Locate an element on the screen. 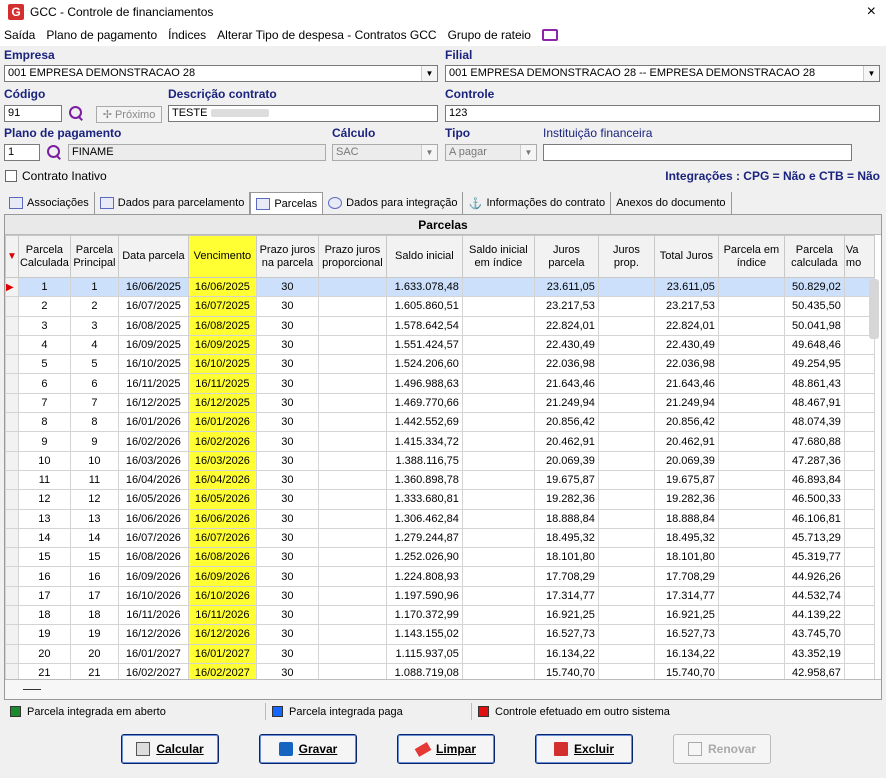  col-saldo-inicial-indice: Saldo inicial em índice is located at coordinates (498, 256).